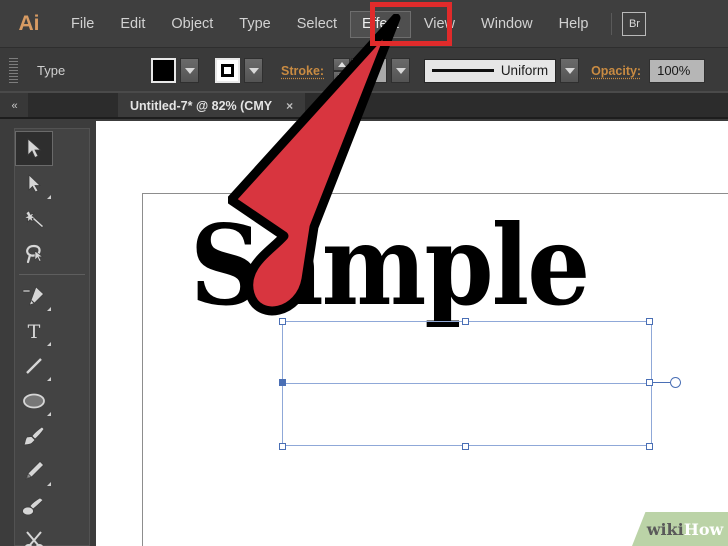  What do you see at coordinates (463, 70) in the screenshot?
I see `width-profile-preview-icon` at bounding box center [463, 70].